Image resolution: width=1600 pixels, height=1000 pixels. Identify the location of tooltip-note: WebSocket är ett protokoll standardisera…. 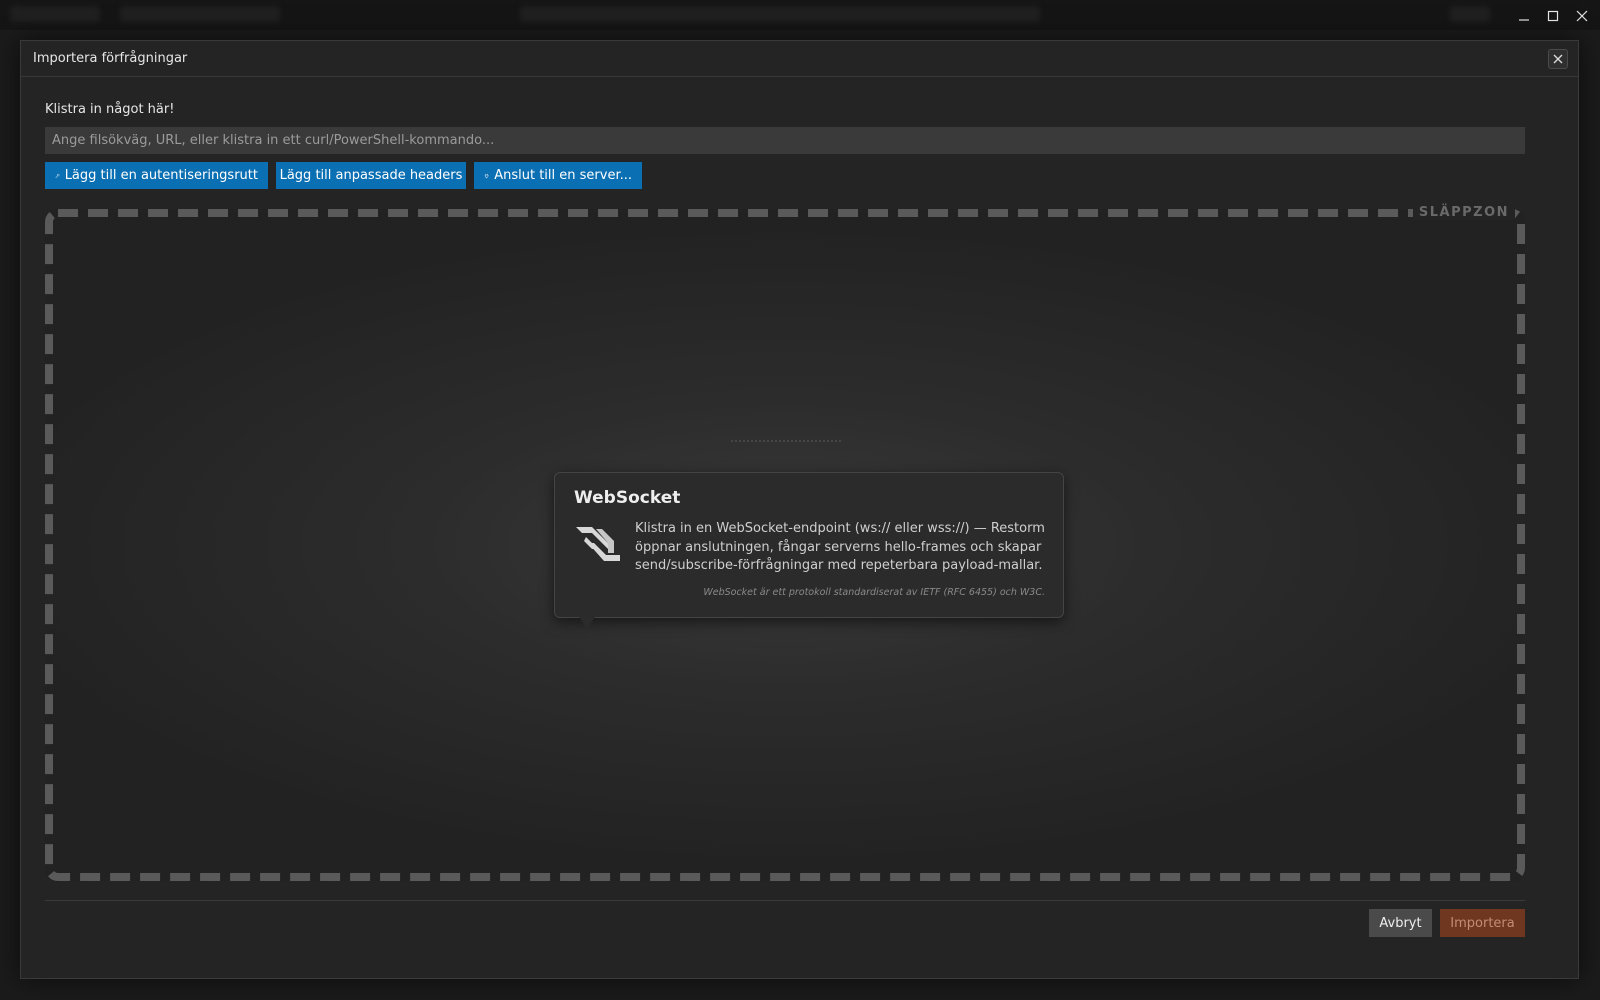
(874, 592).